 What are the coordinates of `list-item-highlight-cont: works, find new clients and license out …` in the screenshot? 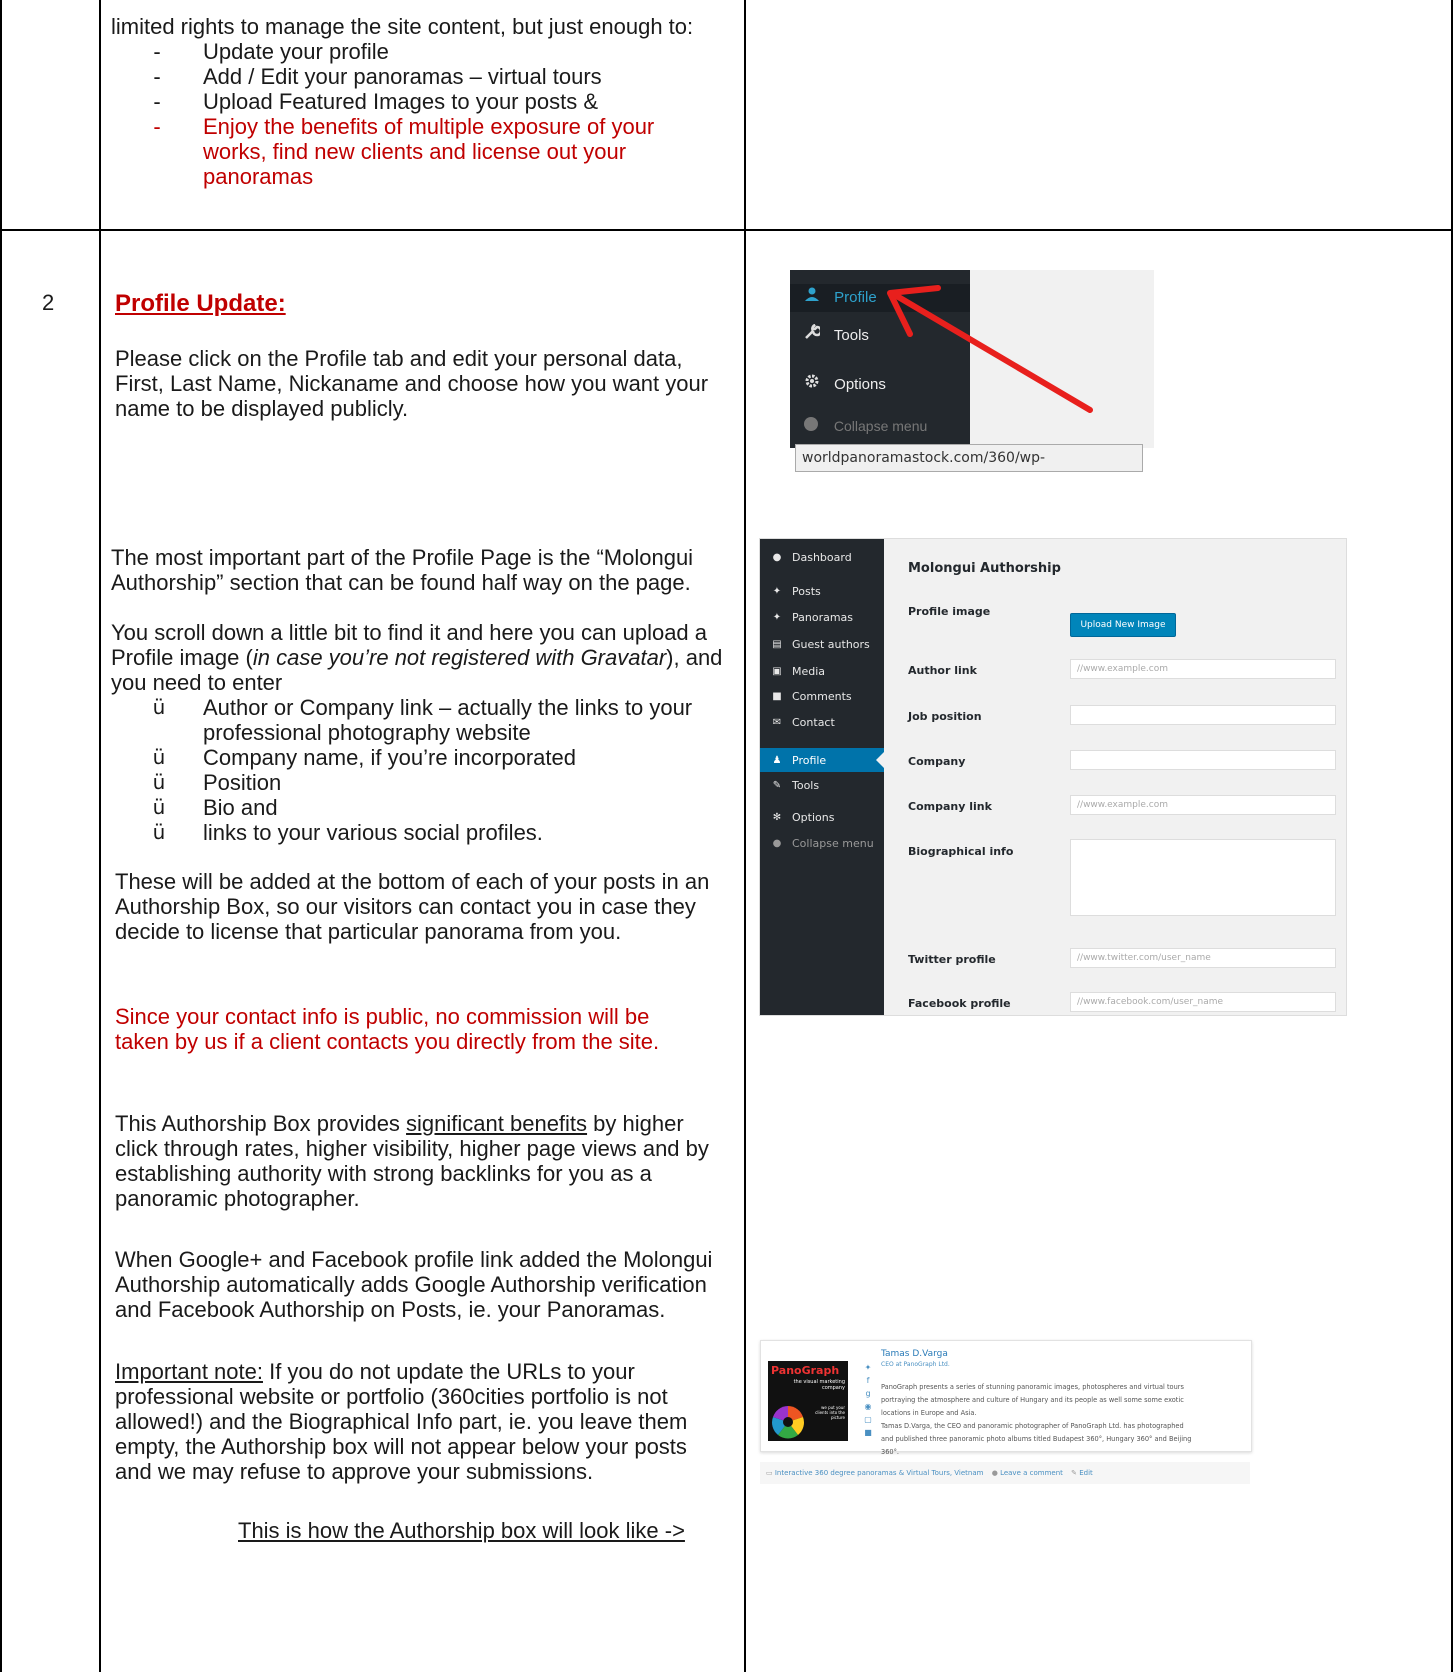 It's located at (415, 151).